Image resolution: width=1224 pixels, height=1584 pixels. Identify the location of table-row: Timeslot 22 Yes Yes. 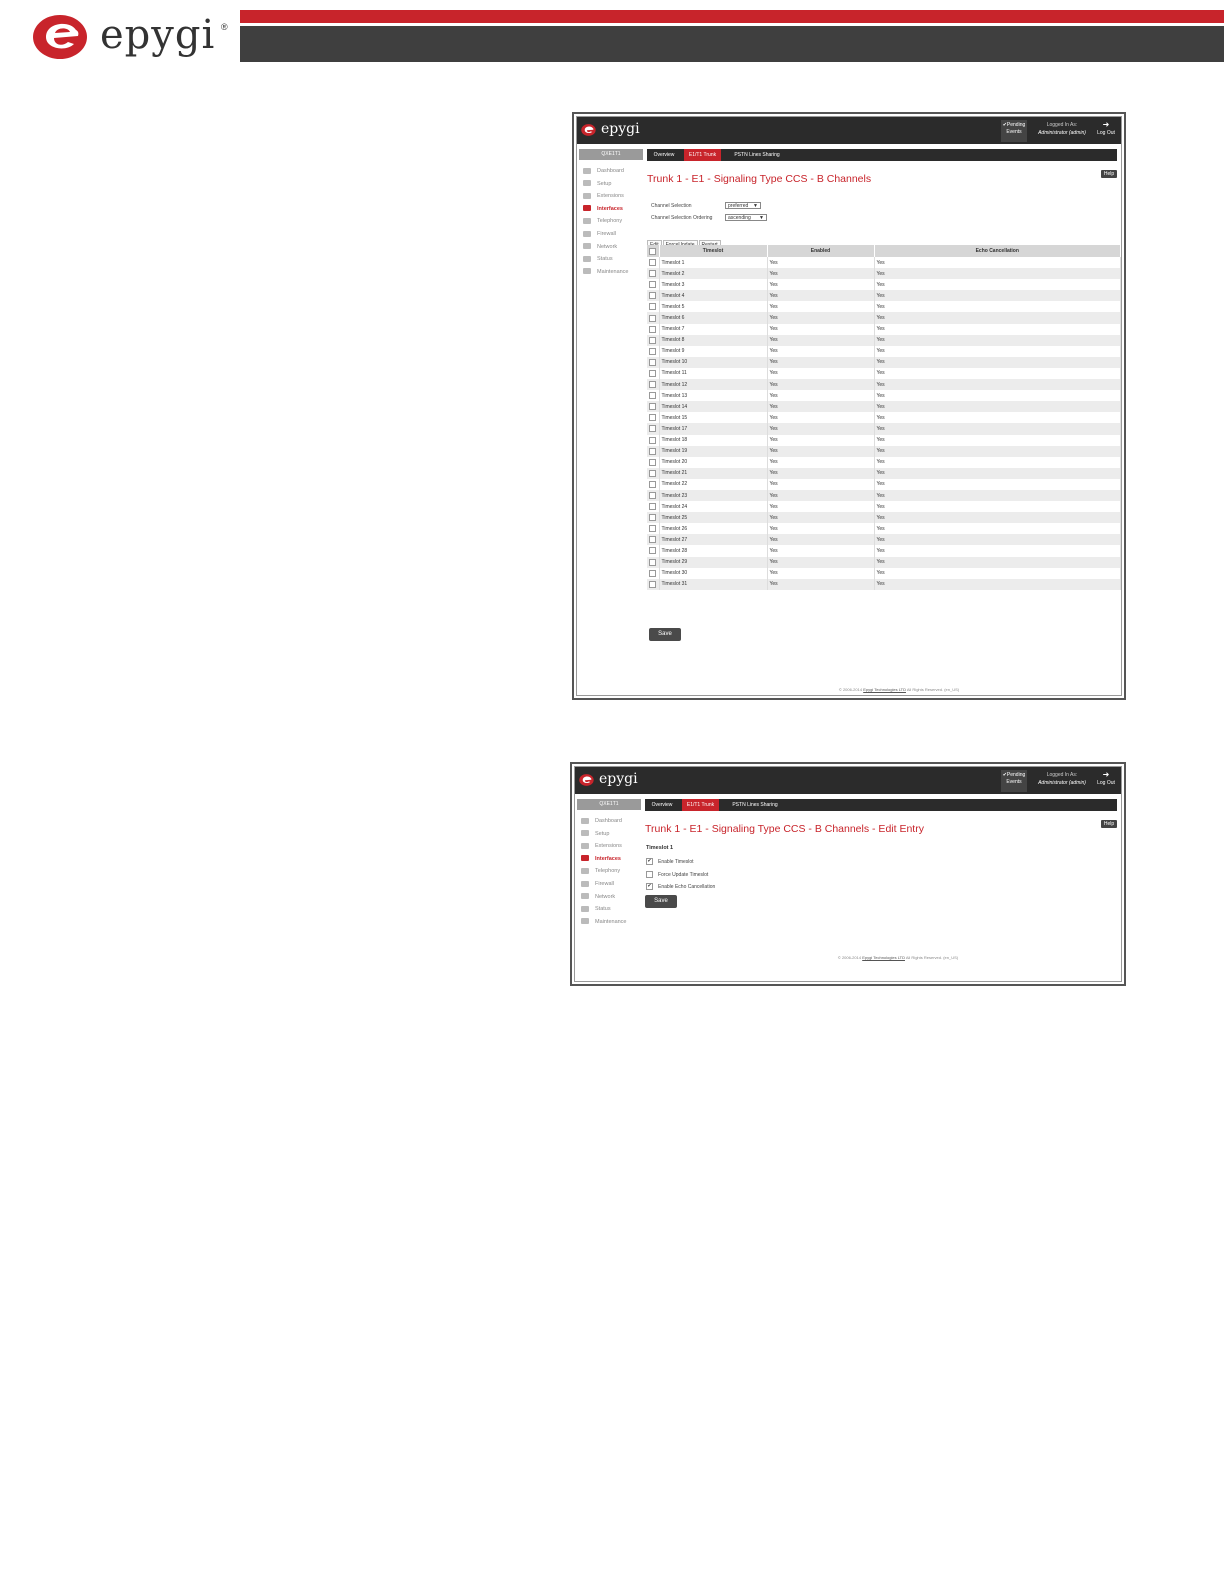
(884, 484).